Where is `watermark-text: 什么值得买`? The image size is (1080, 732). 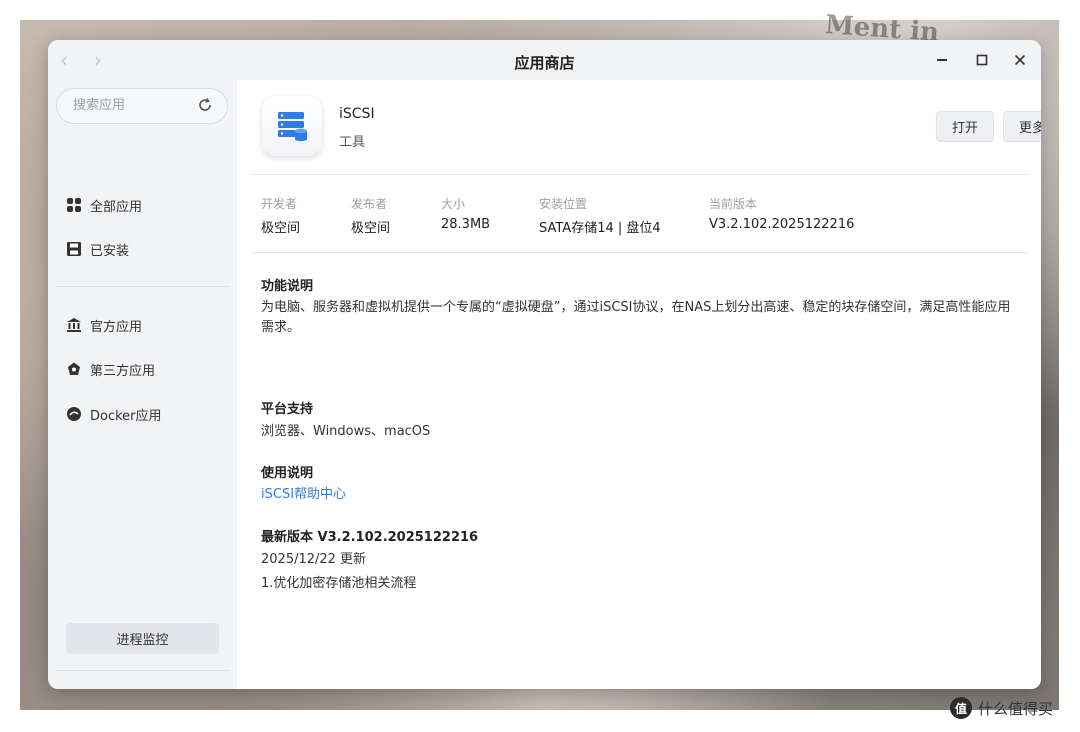
watermark-text: 什么值得买 is located at coordinates (1016, 708).